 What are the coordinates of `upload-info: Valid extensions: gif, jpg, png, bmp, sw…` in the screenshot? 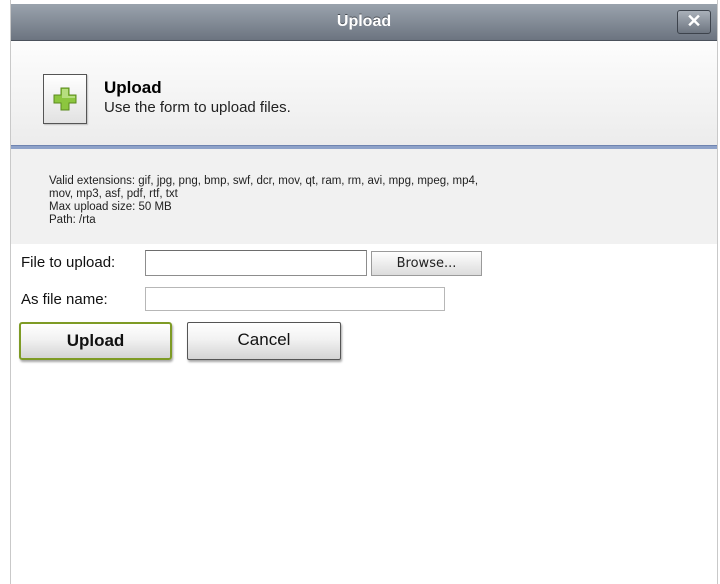 It's located at (369, 201).